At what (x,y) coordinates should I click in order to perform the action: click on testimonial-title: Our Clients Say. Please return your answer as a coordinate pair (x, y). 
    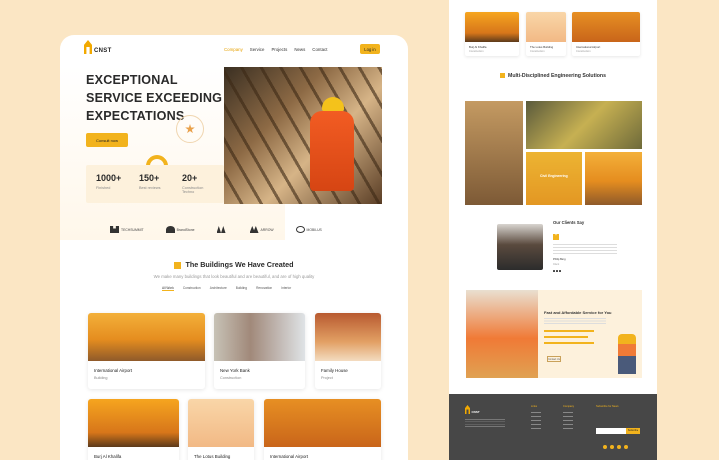
    Looking at the image, I should click on (569, 222).